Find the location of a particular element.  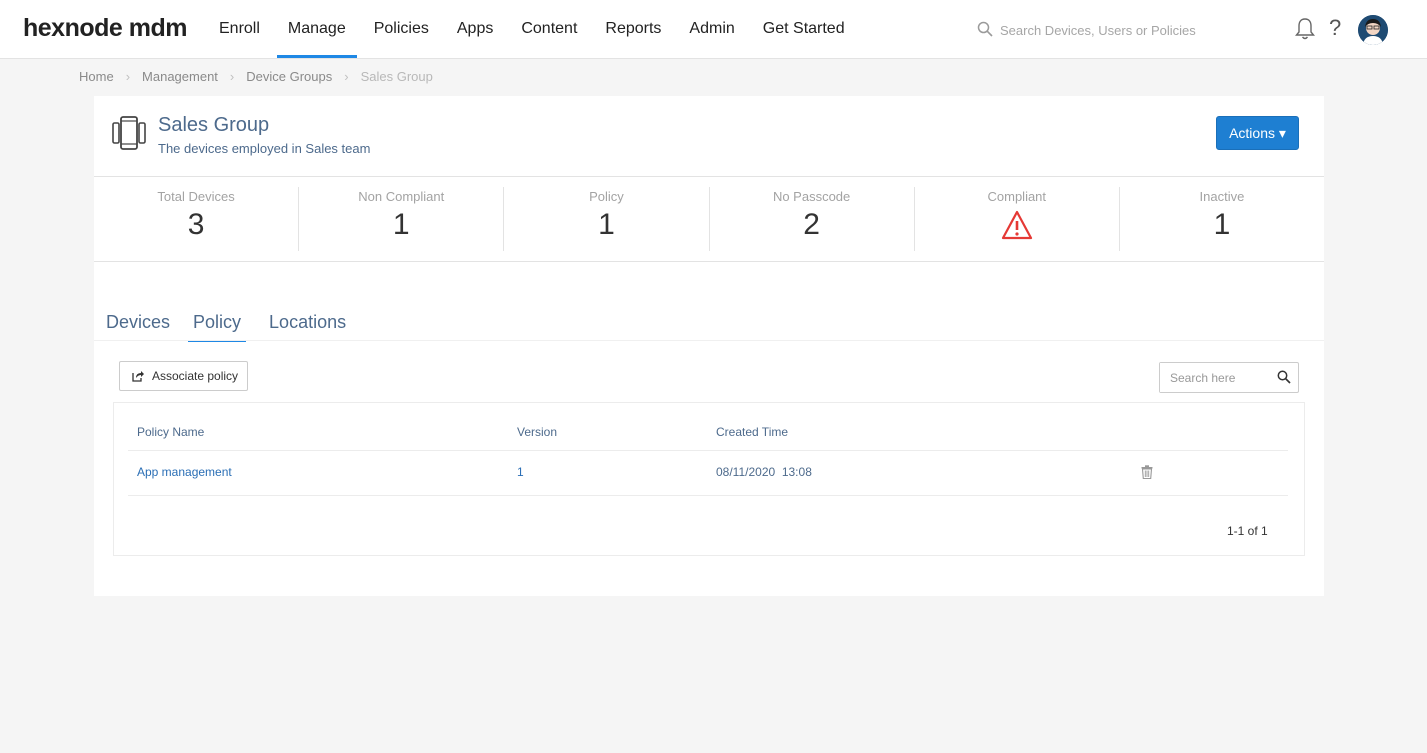

nav-manage: Manage is located at coordinates (316, 29).